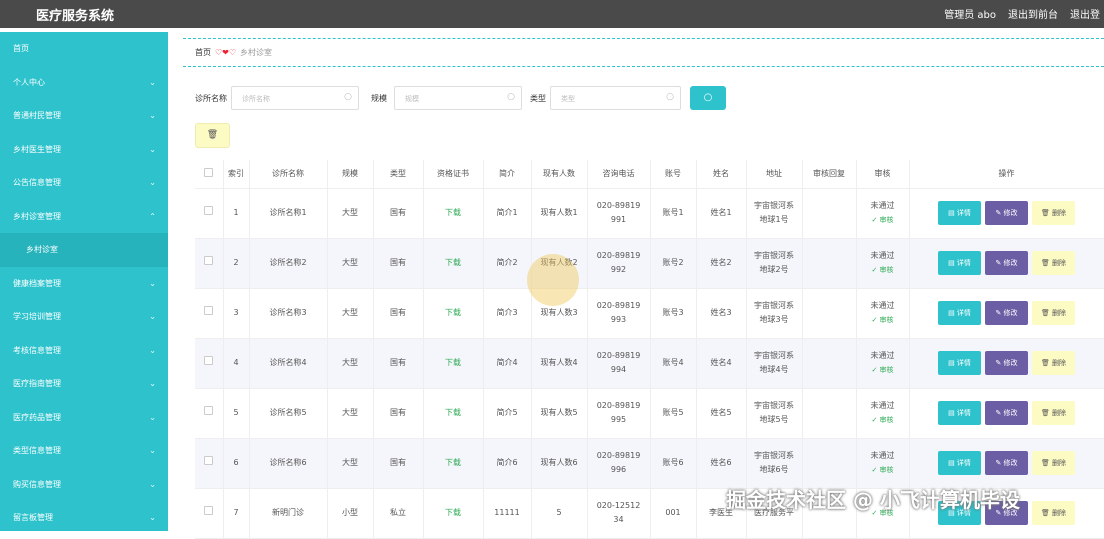 This screenshot has width=1104, height=539. What do you see at coordinates (84, 116) in the screenshot?
I see `sidebar-item: 普通村民管理 ⌄` at bounding box center [84, 116].